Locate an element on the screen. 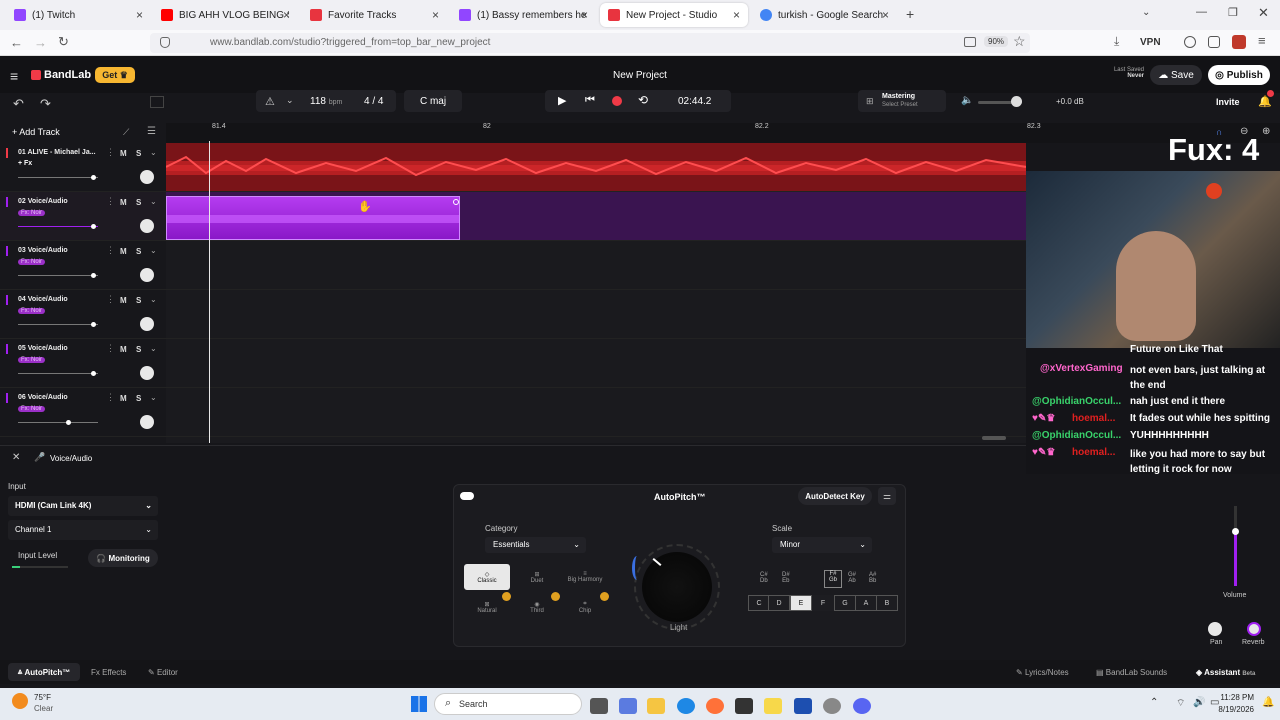 Image resolution: width=1280 pixels, height=720 pixels. bandlab-sounds-button: ▤ BandLab Sounds is located at coordinates (1131, 672).